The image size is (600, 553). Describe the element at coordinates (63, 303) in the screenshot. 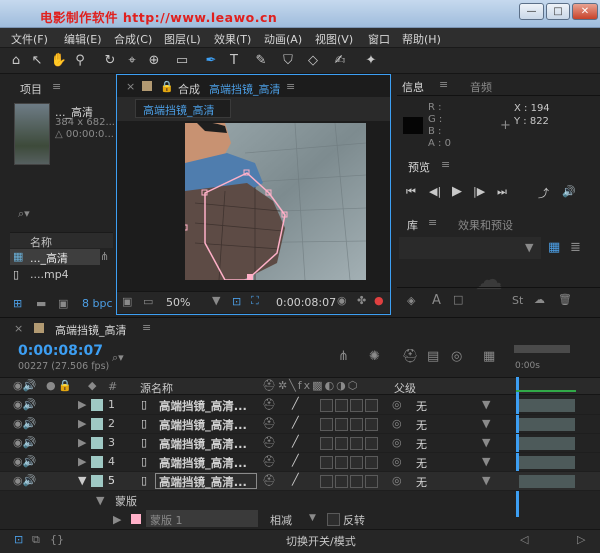

I see `new-comp-icon: ▣` at that location.